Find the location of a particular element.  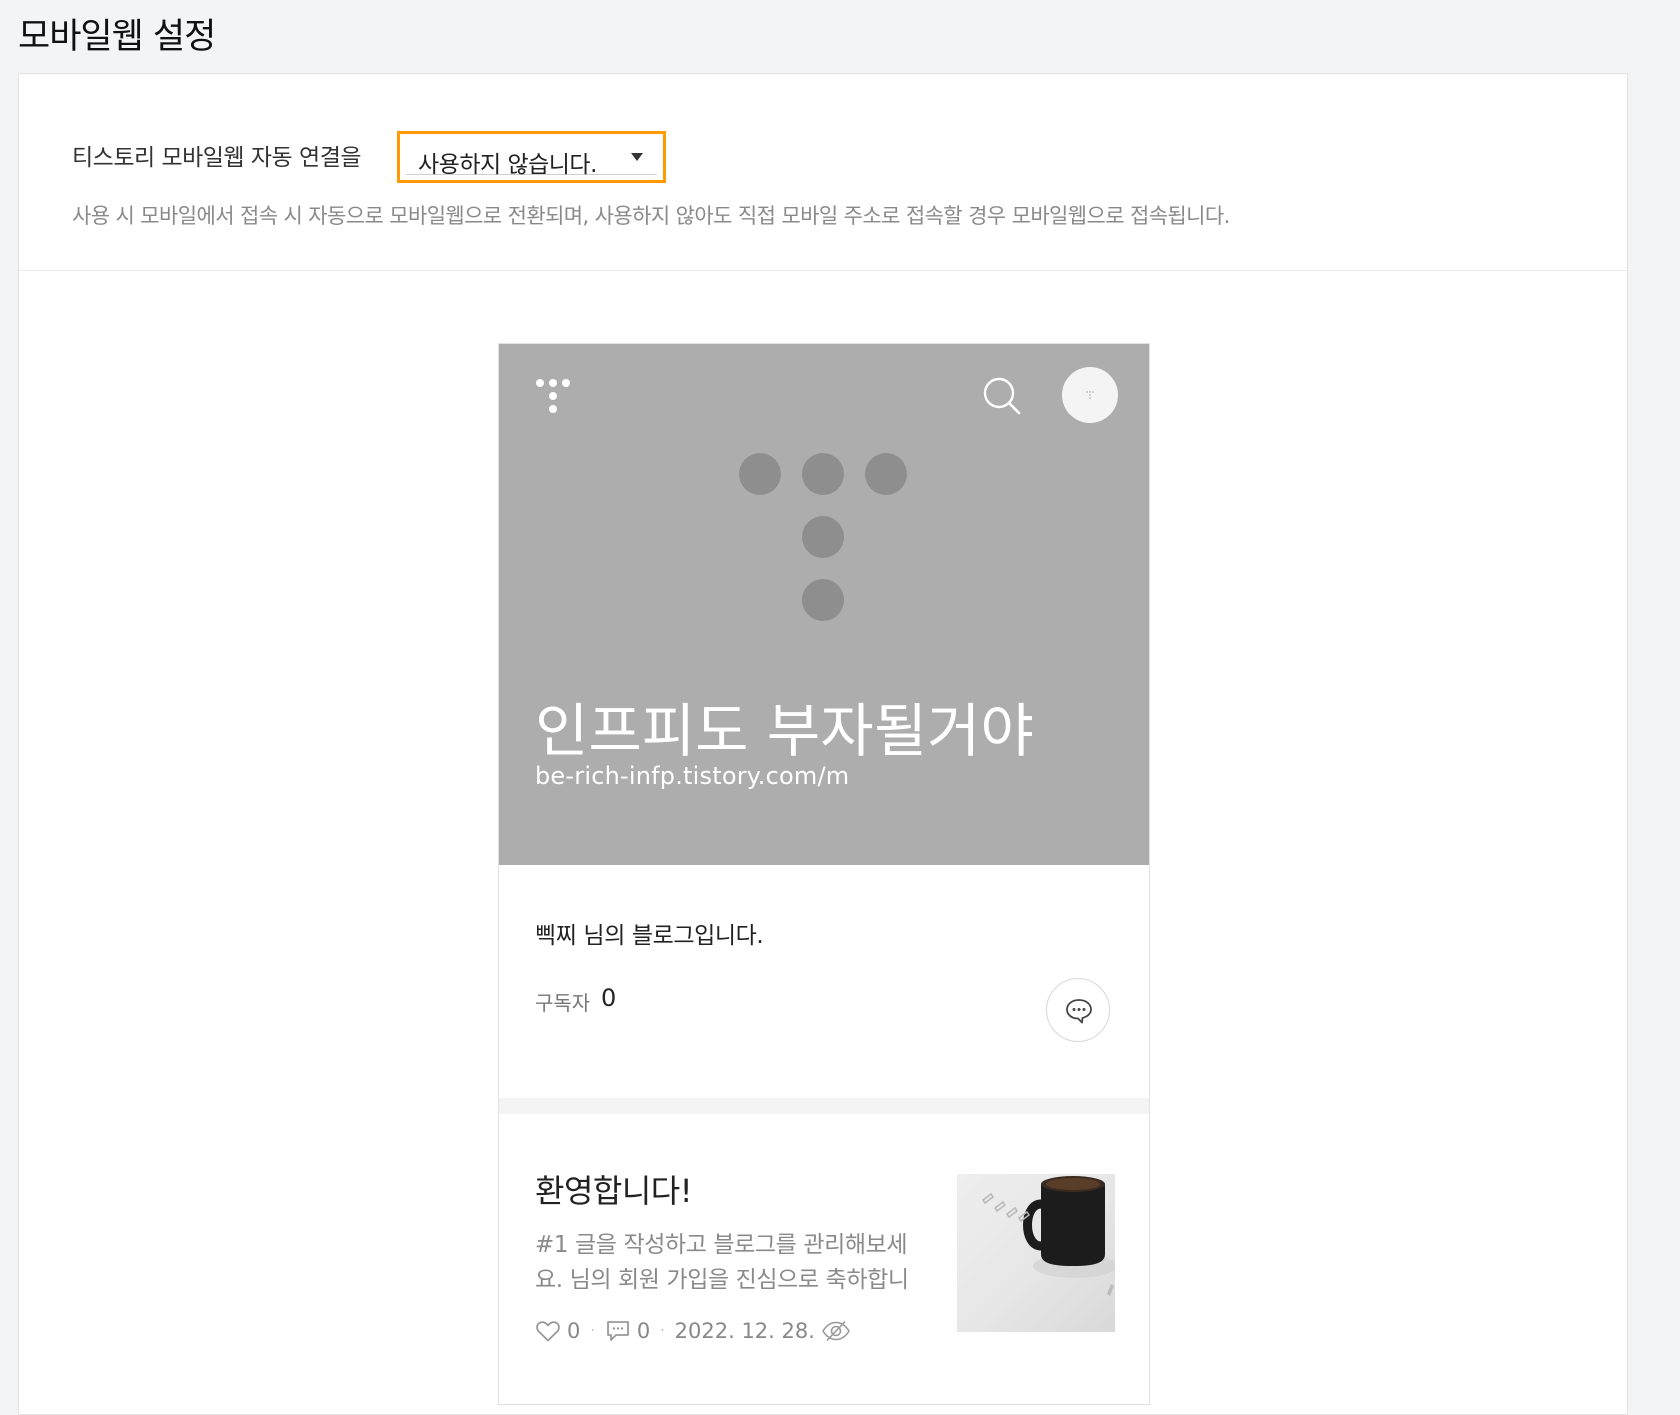

search-icon is located at coordinates (1002, 396).